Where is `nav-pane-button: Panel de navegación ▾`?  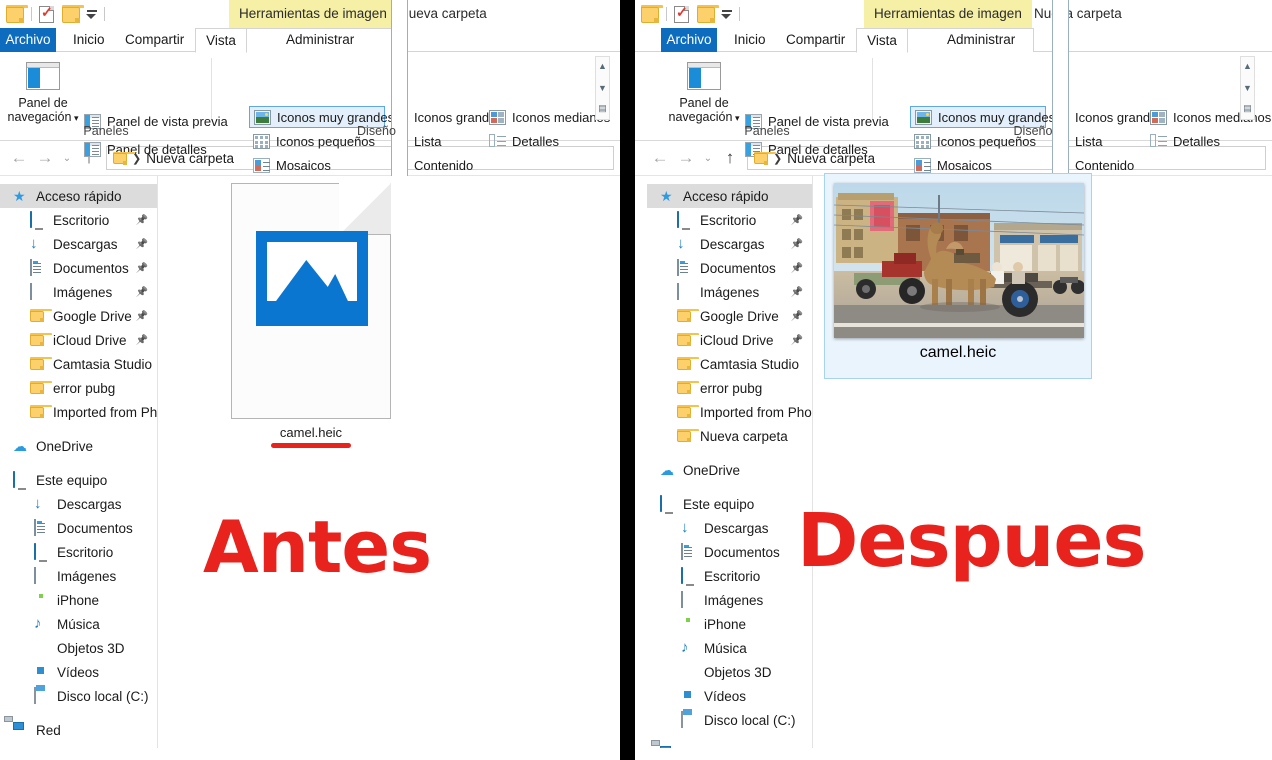 nav-pane-button: Panel de navegación ▾ is located at coordinates (704, 92).